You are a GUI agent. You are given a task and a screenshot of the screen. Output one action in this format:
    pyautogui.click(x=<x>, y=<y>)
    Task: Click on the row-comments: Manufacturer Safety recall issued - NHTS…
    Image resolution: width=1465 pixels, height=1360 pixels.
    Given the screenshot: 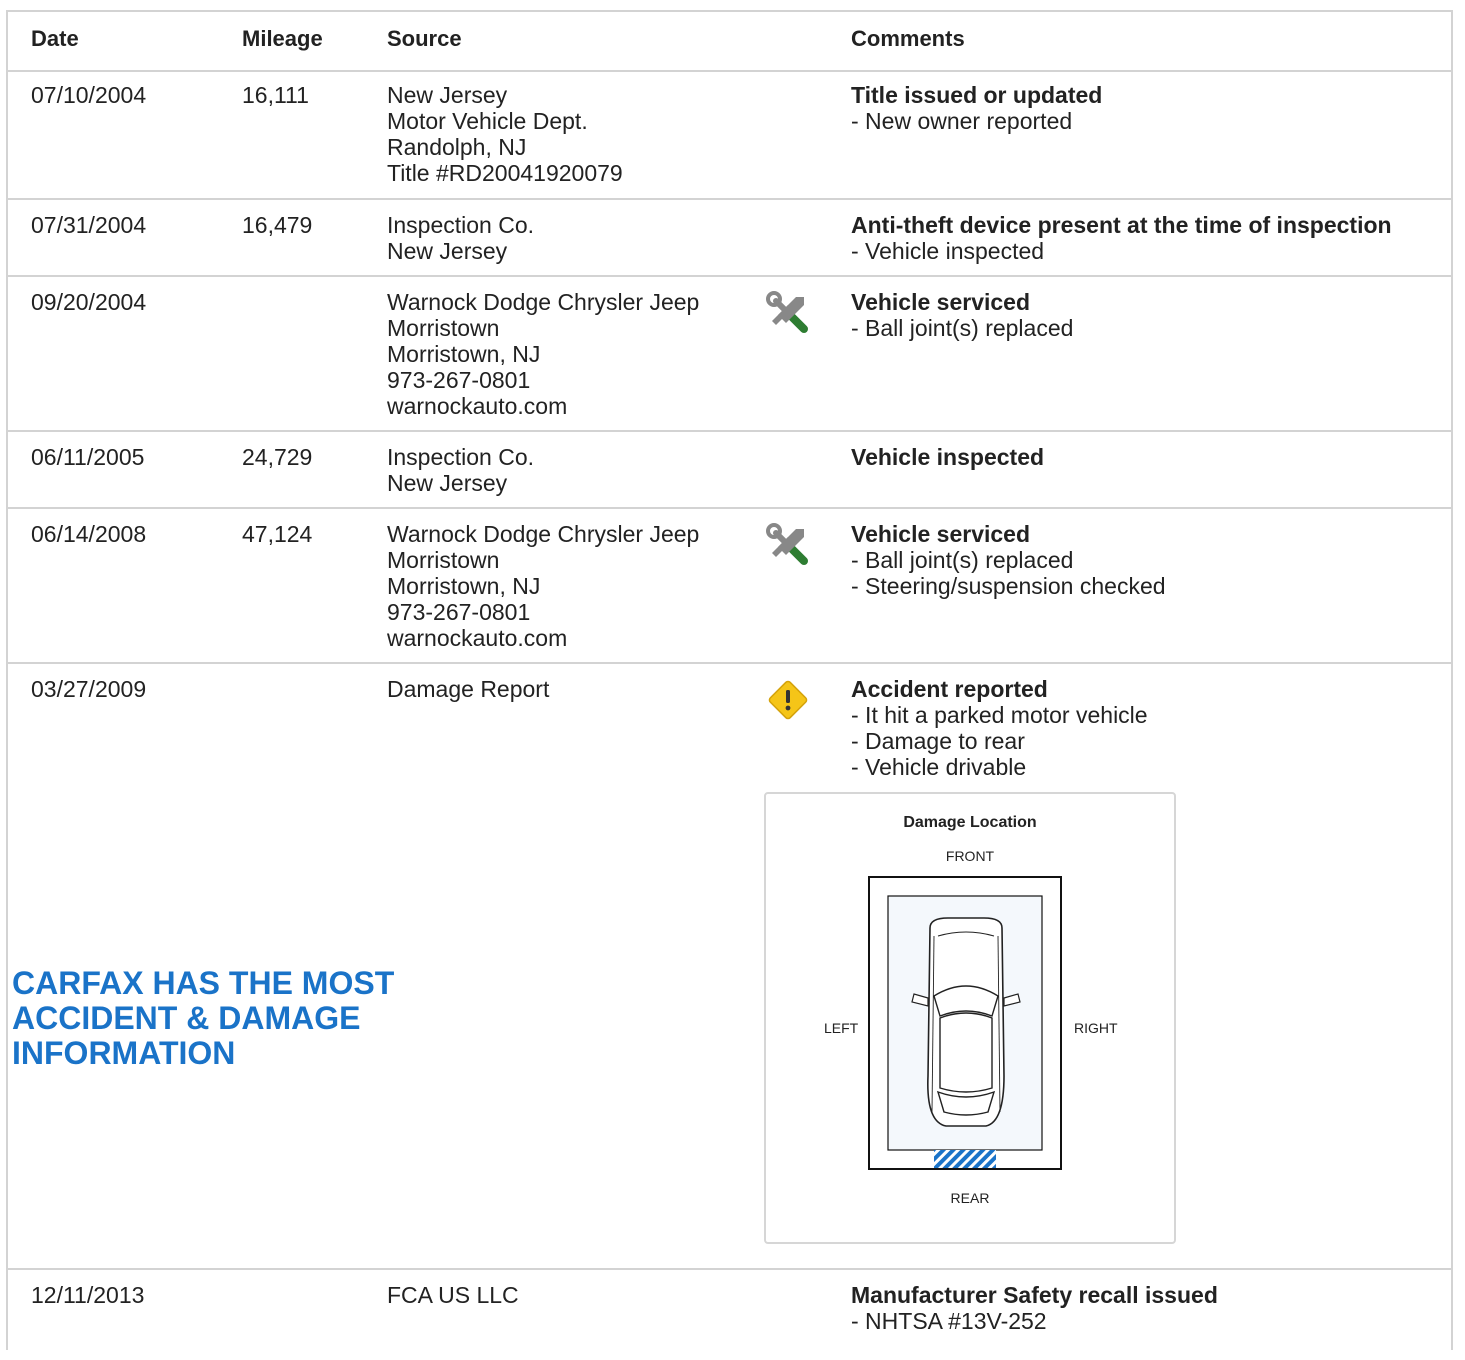 What is the action you would take?
    pyautogui.click(x=1034, y=1308)
    